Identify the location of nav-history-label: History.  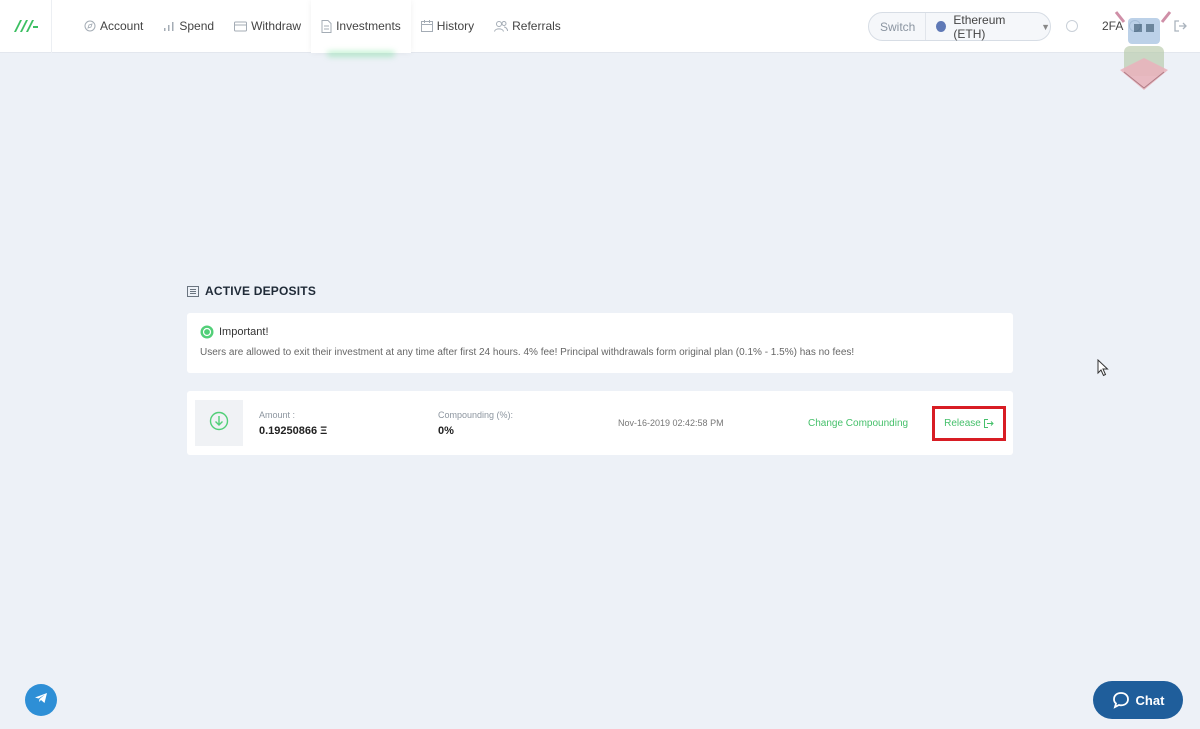
(455, 26).